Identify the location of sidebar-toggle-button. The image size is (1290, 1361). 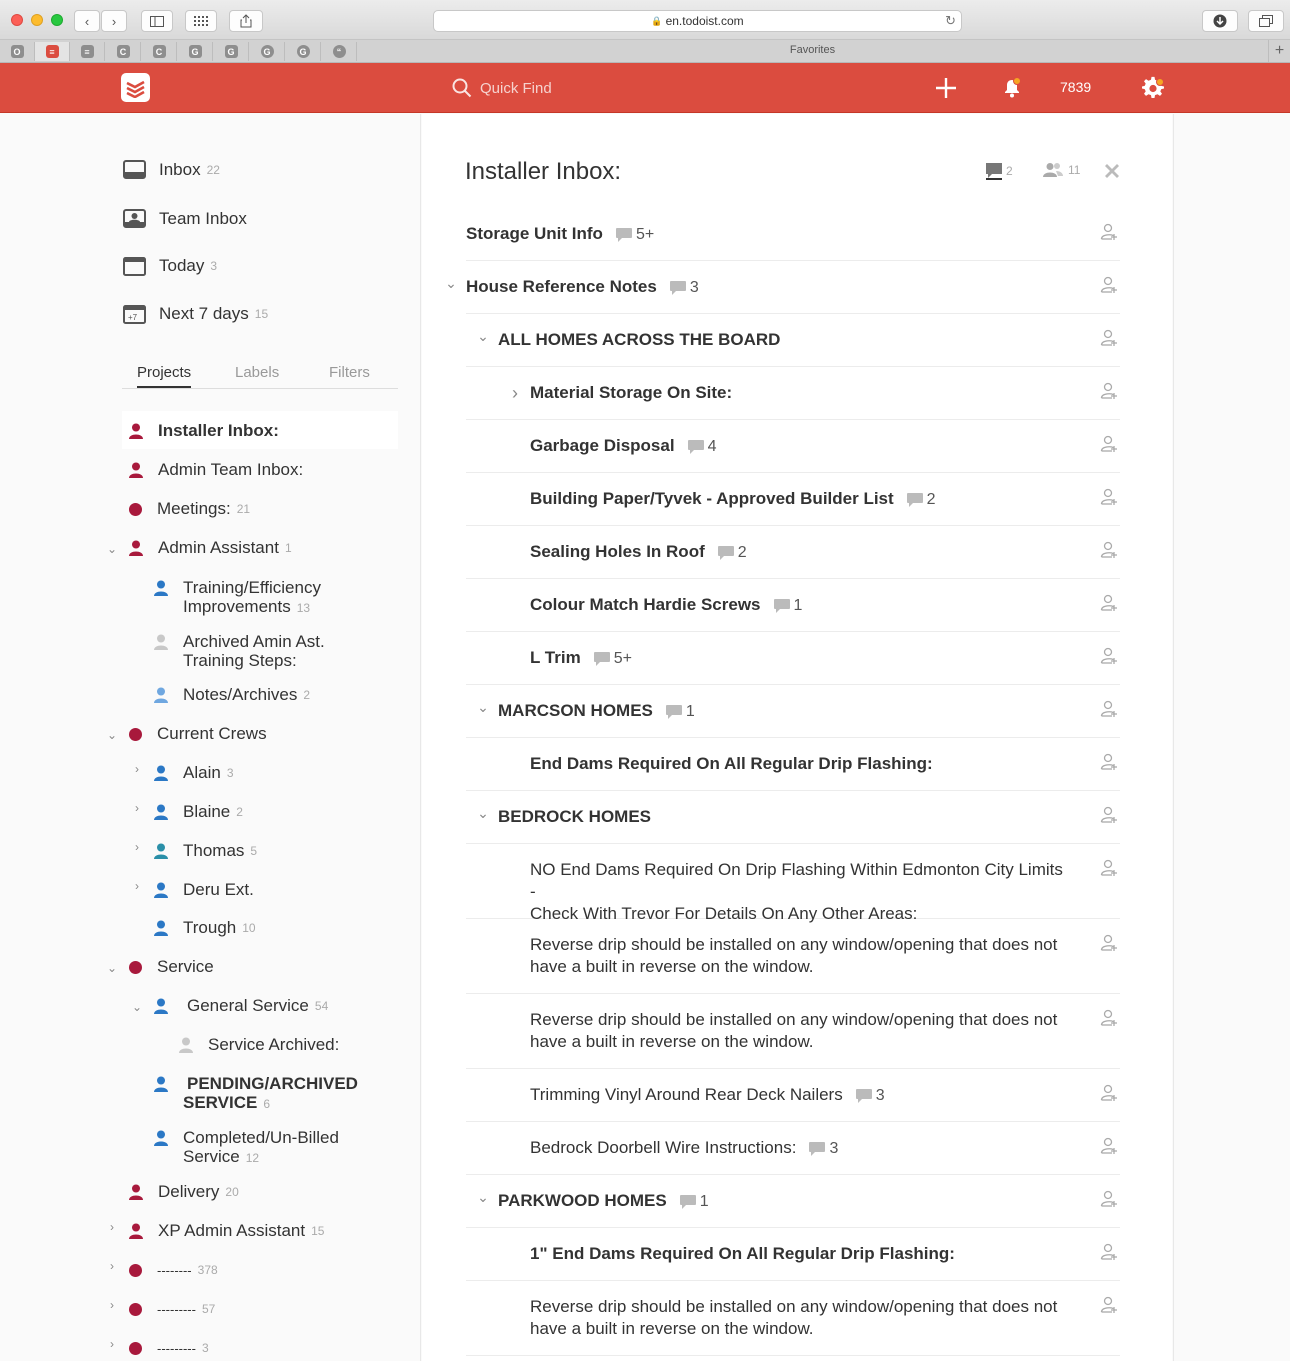
(157, 21).